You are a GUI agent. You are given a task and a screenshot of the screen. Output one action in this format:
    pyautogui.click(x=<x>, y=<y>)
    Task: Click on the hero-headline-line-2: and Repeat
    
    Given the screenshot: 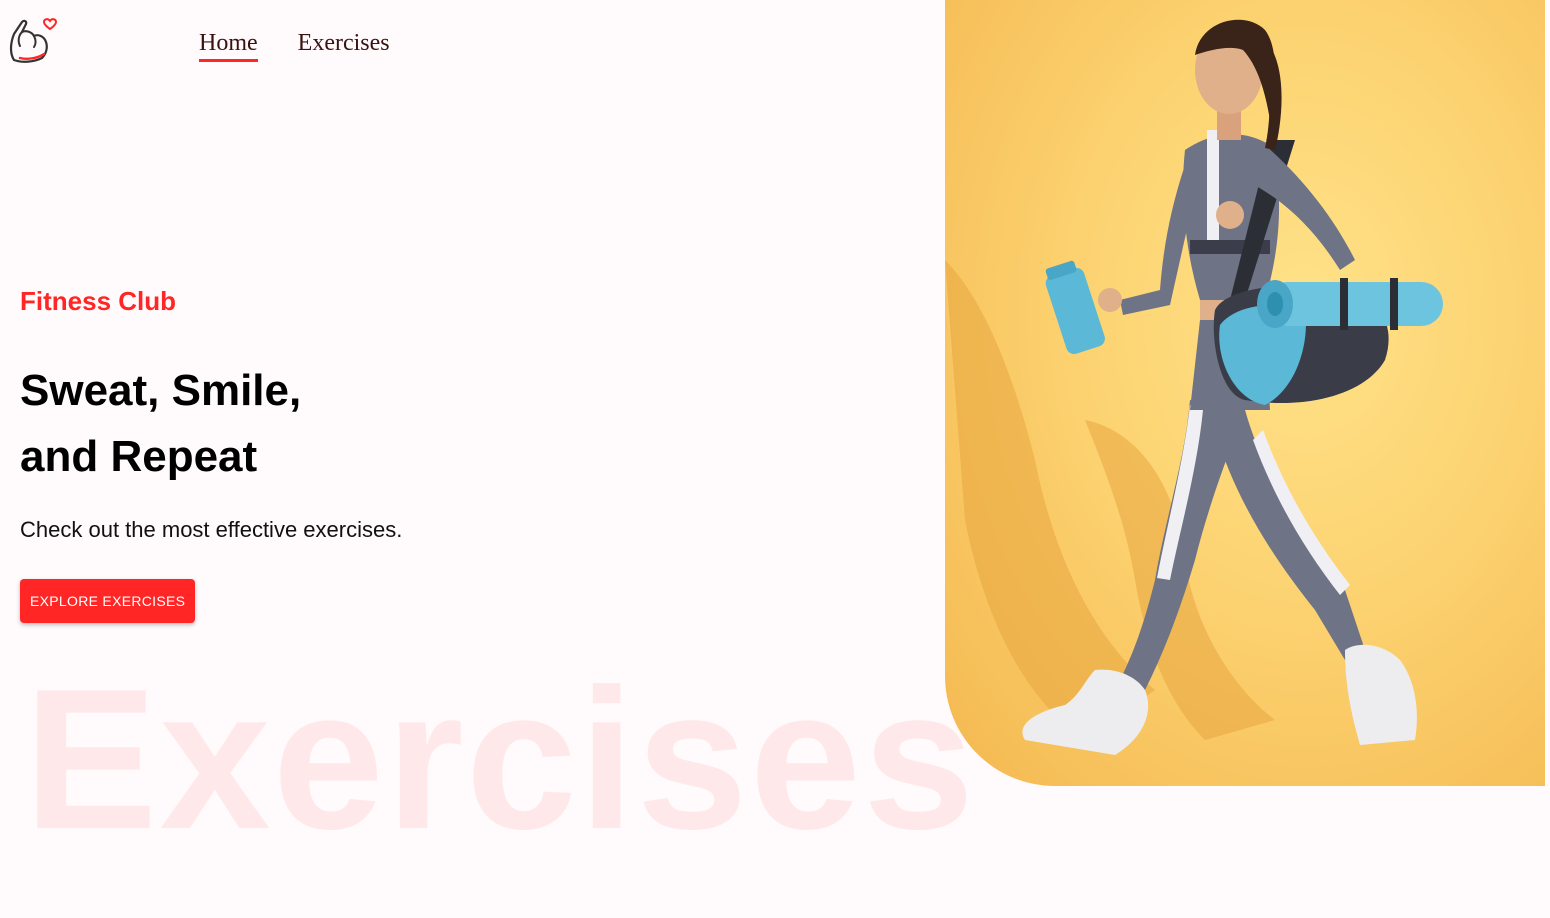 What is the action you would take?
    pyautogui.click(x=139, y=456)
    